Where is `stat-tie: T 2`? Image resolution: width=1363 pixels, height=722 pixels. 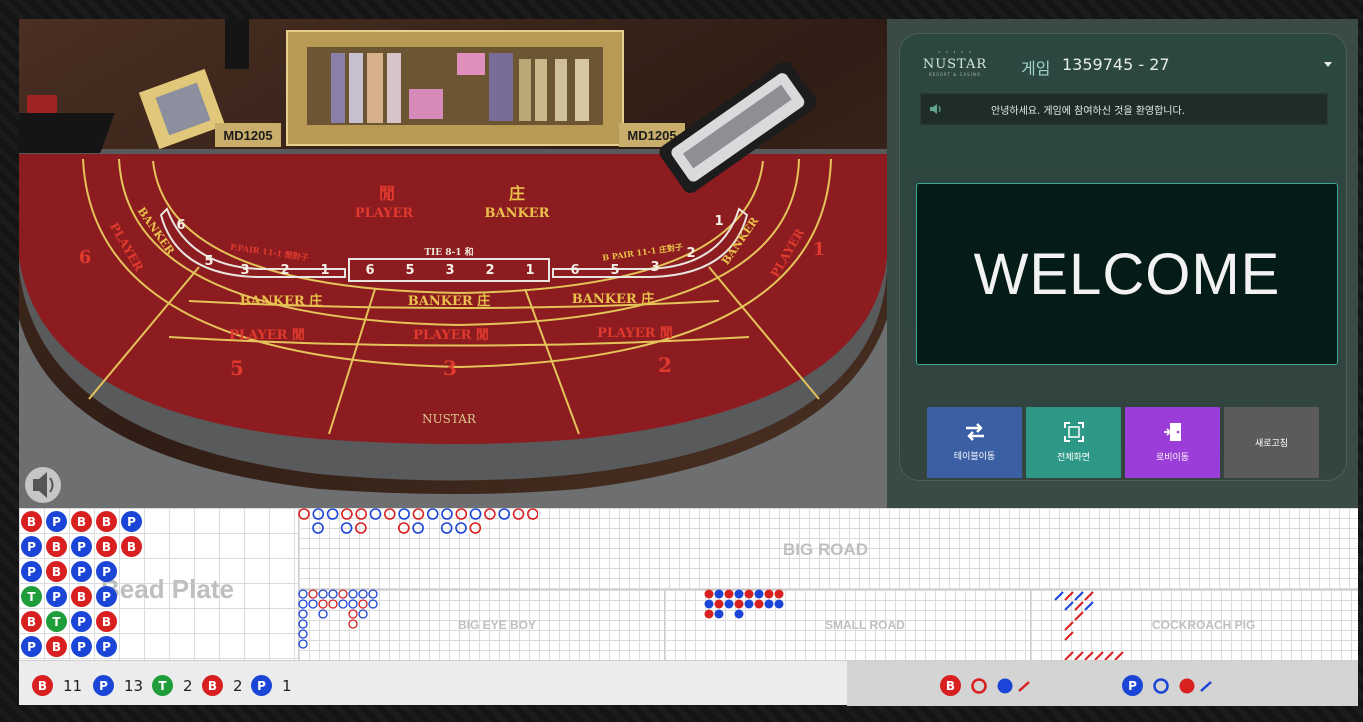
stat-tie: T 2 is located at coordinates (172, 685).